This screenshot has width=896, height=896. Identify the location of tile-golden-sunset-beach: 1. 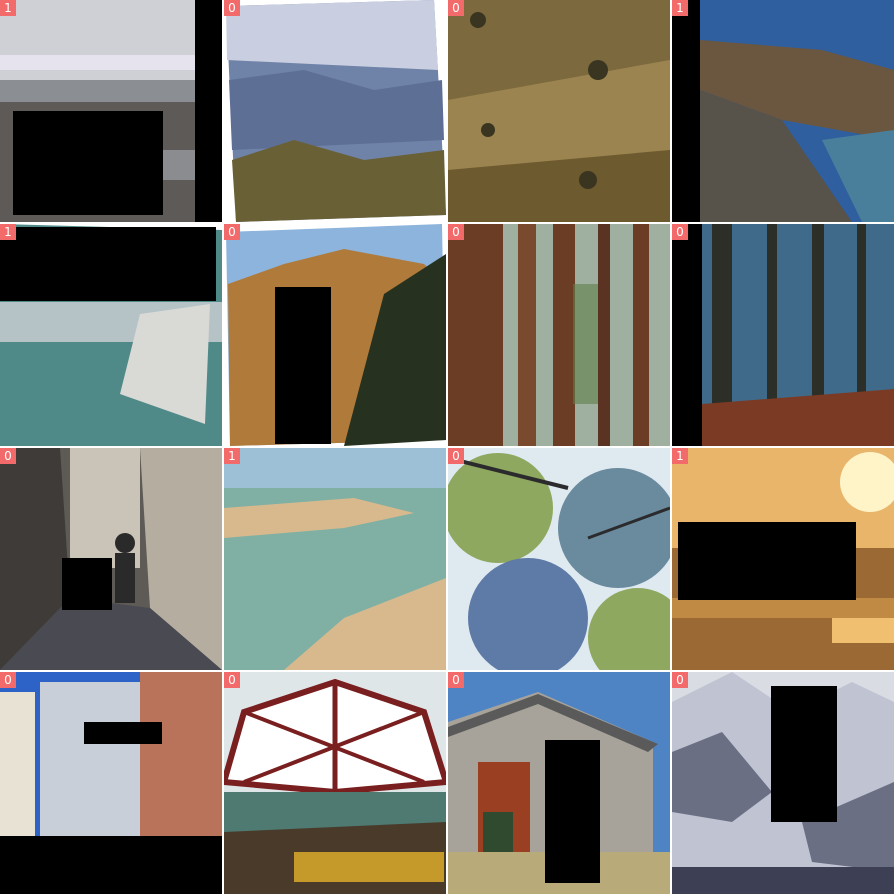
(783, 559).